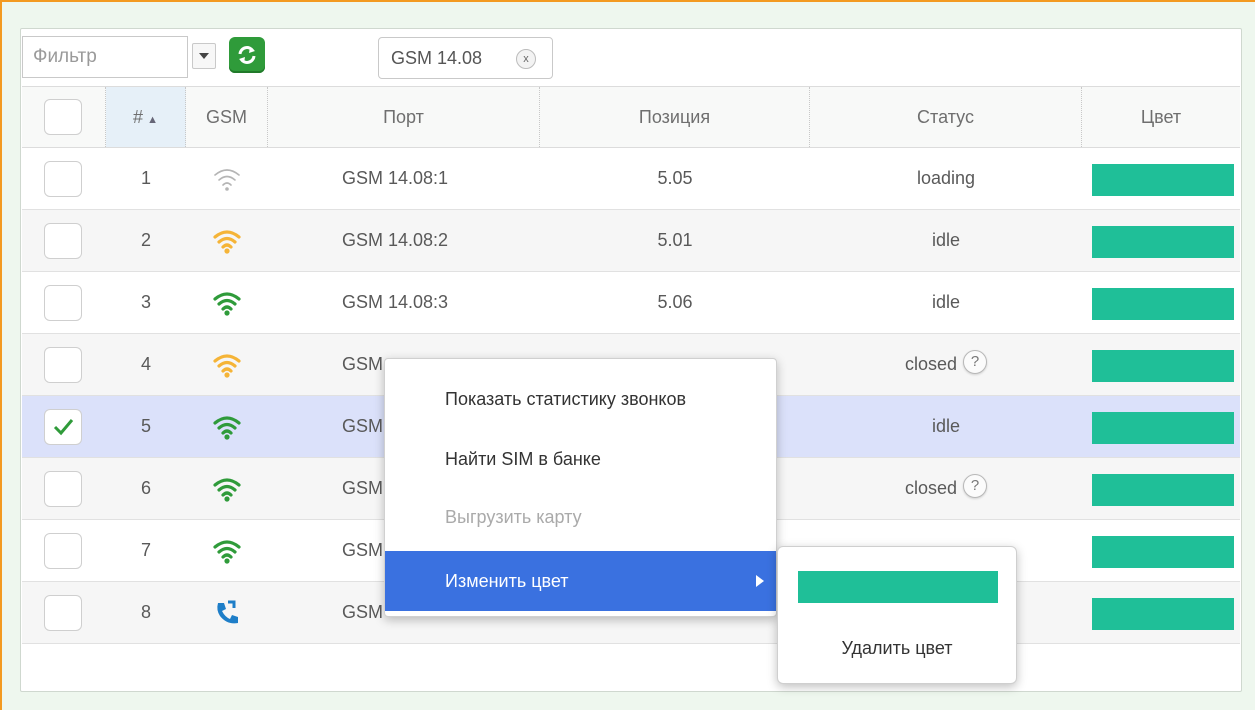 The height and width of the screenshot is (710, 1255). Describe the element at coordinates (897, 615) in the screenshot. I see `color-submenu: Удалить цвет` at that location.